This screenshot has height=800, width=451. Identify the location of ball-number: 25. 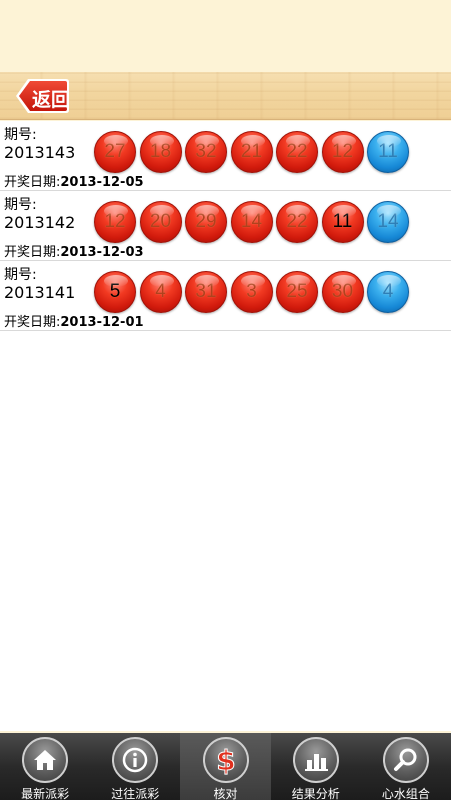
(297, 291).